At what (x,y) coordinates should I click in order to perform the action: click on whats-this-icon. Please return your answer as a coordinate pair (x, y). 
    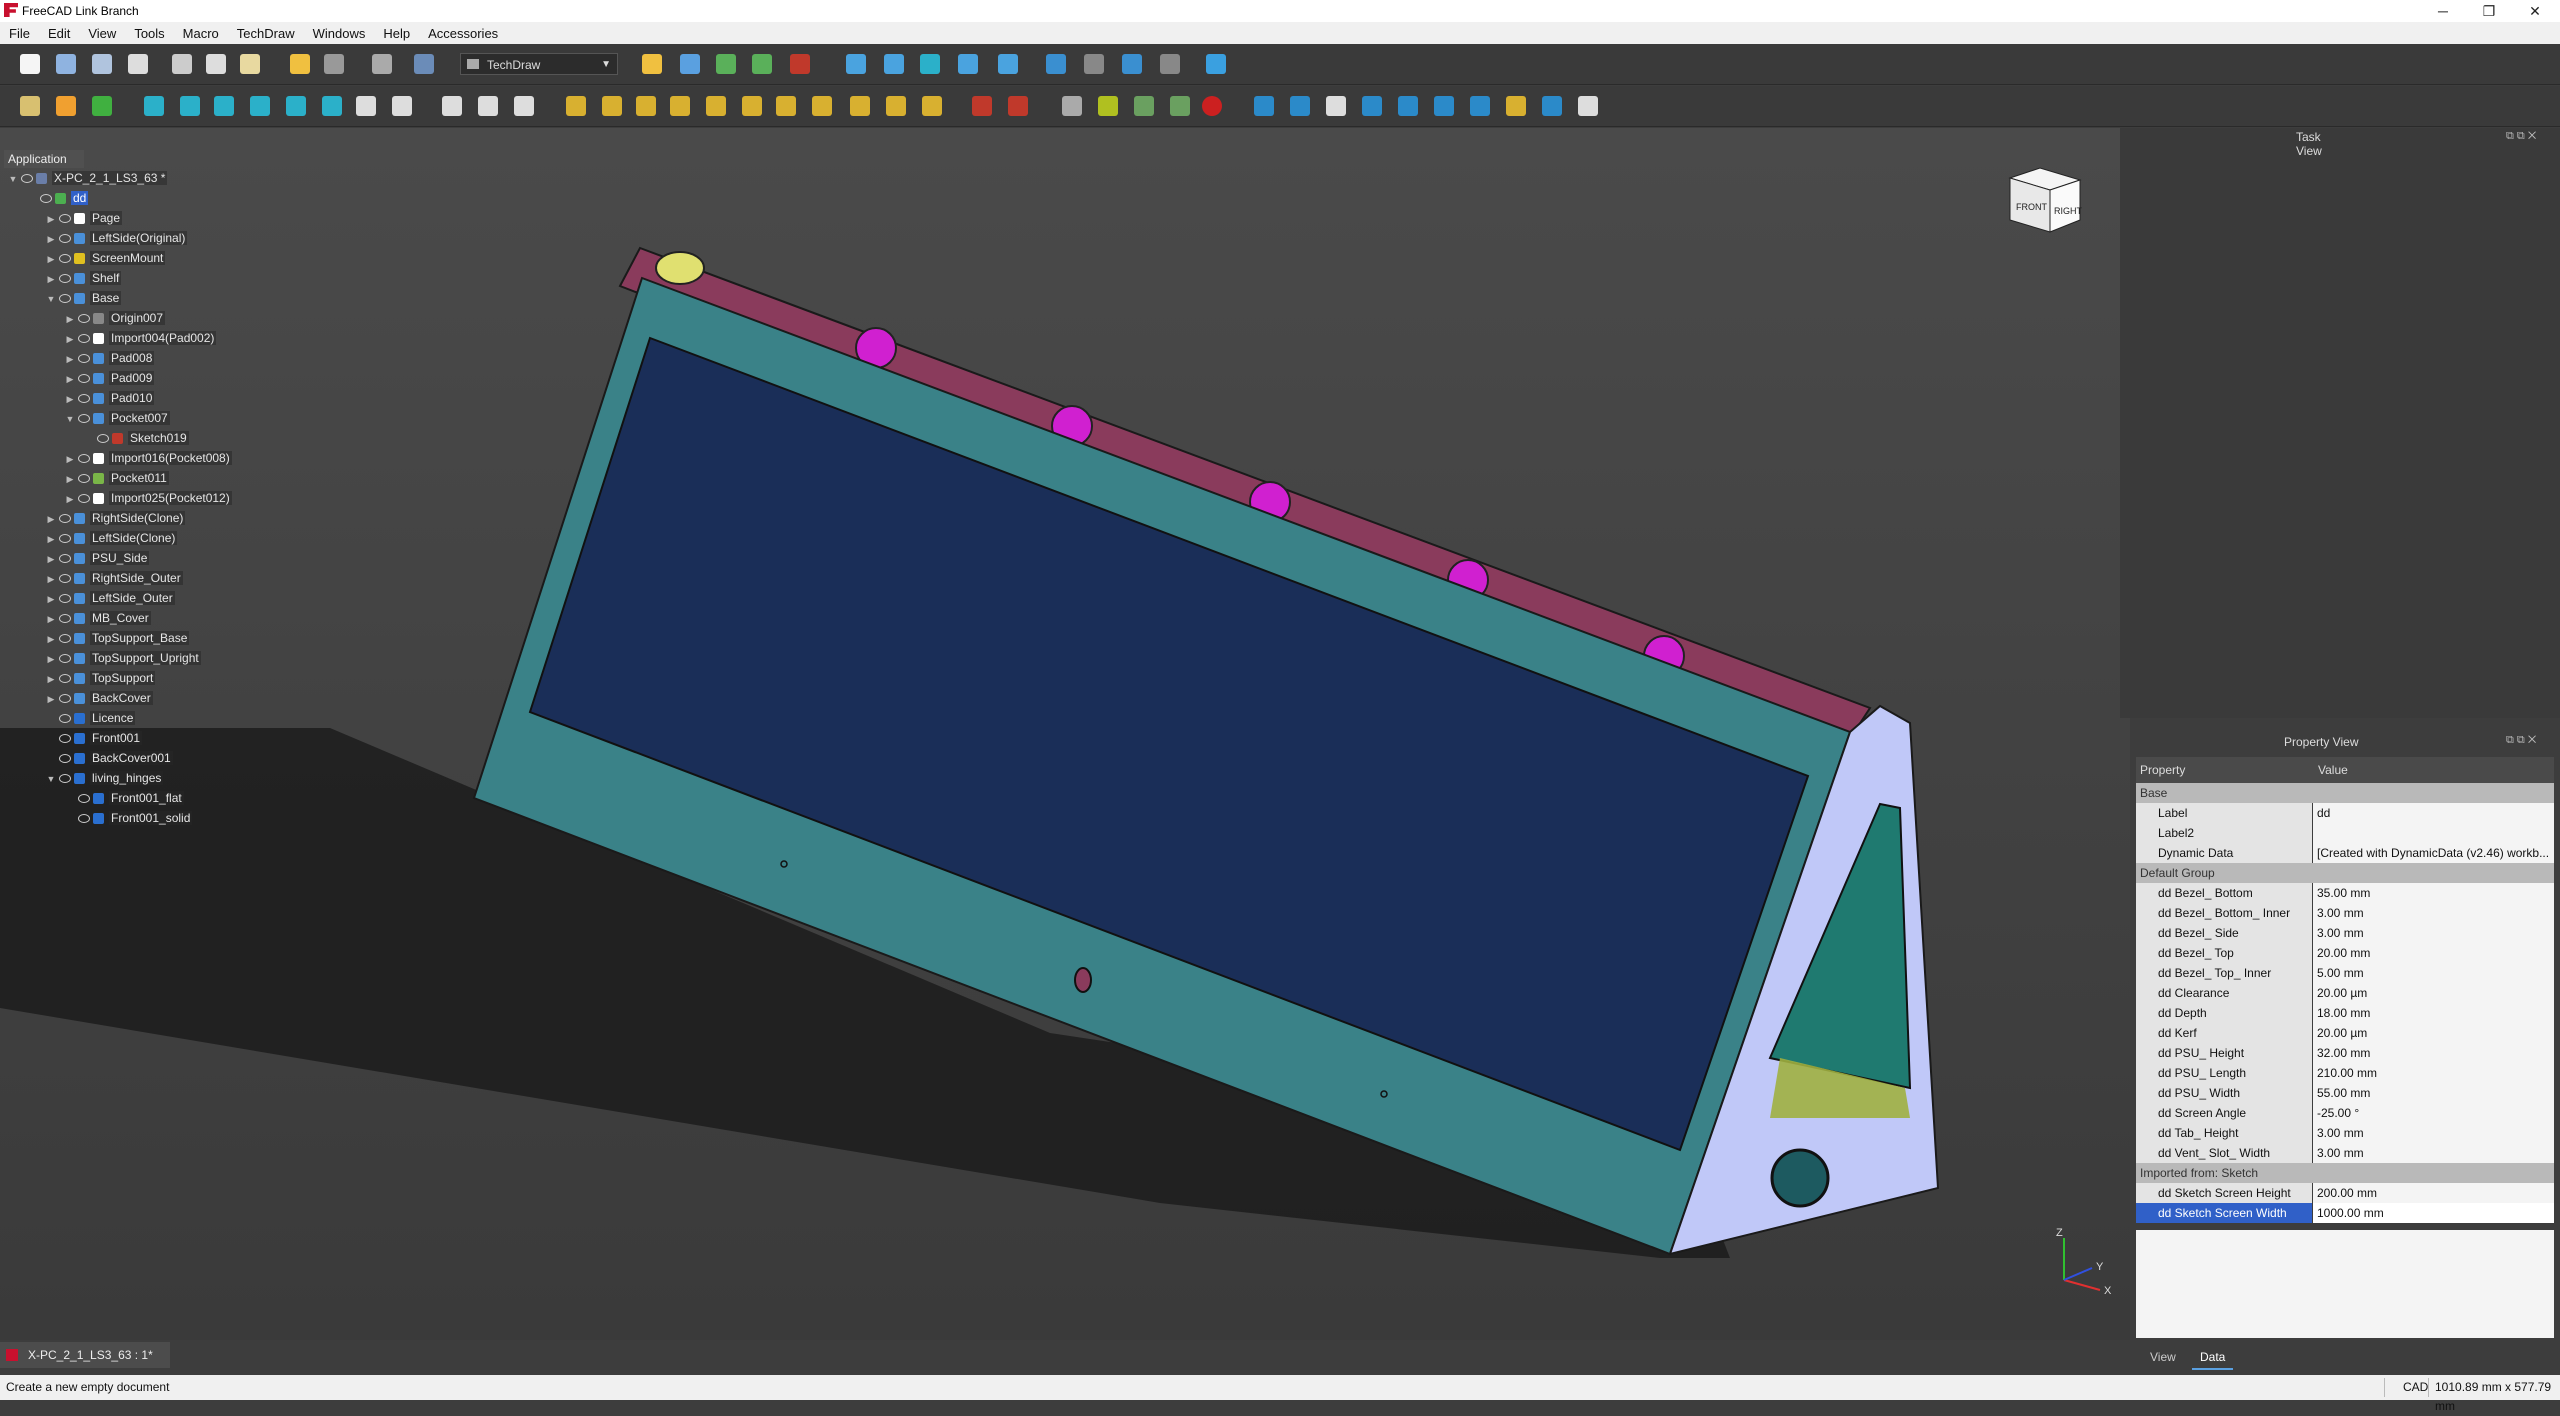
    Looking at the image, I should click on (424, 64).